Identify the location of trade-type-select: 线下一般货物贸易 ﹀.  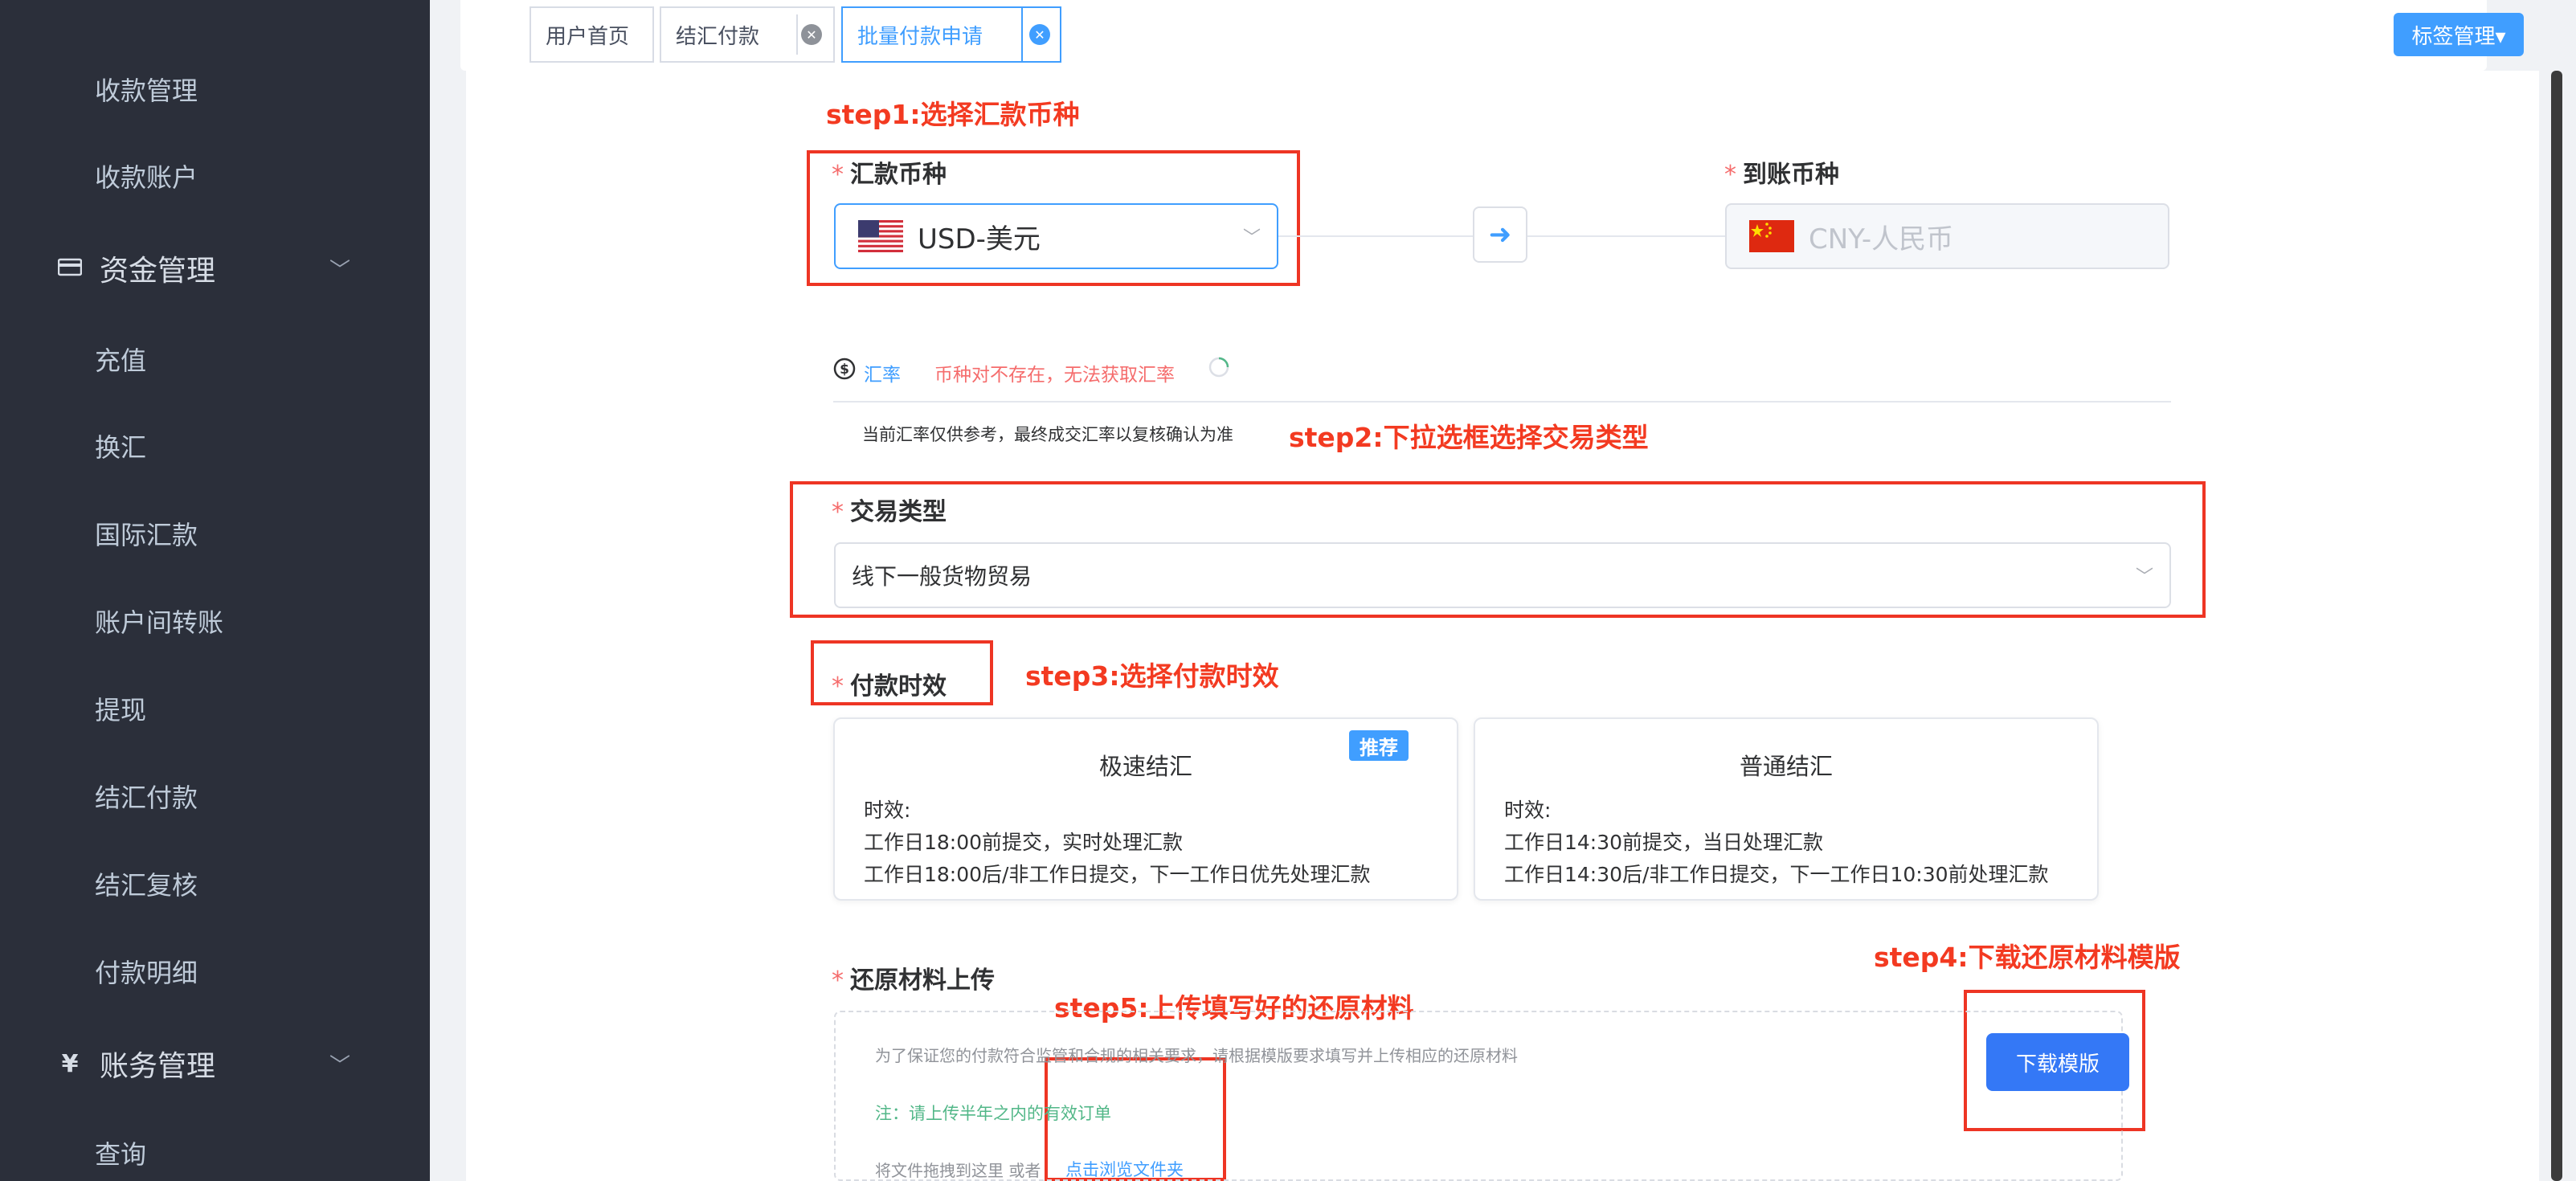
(1503, 575).